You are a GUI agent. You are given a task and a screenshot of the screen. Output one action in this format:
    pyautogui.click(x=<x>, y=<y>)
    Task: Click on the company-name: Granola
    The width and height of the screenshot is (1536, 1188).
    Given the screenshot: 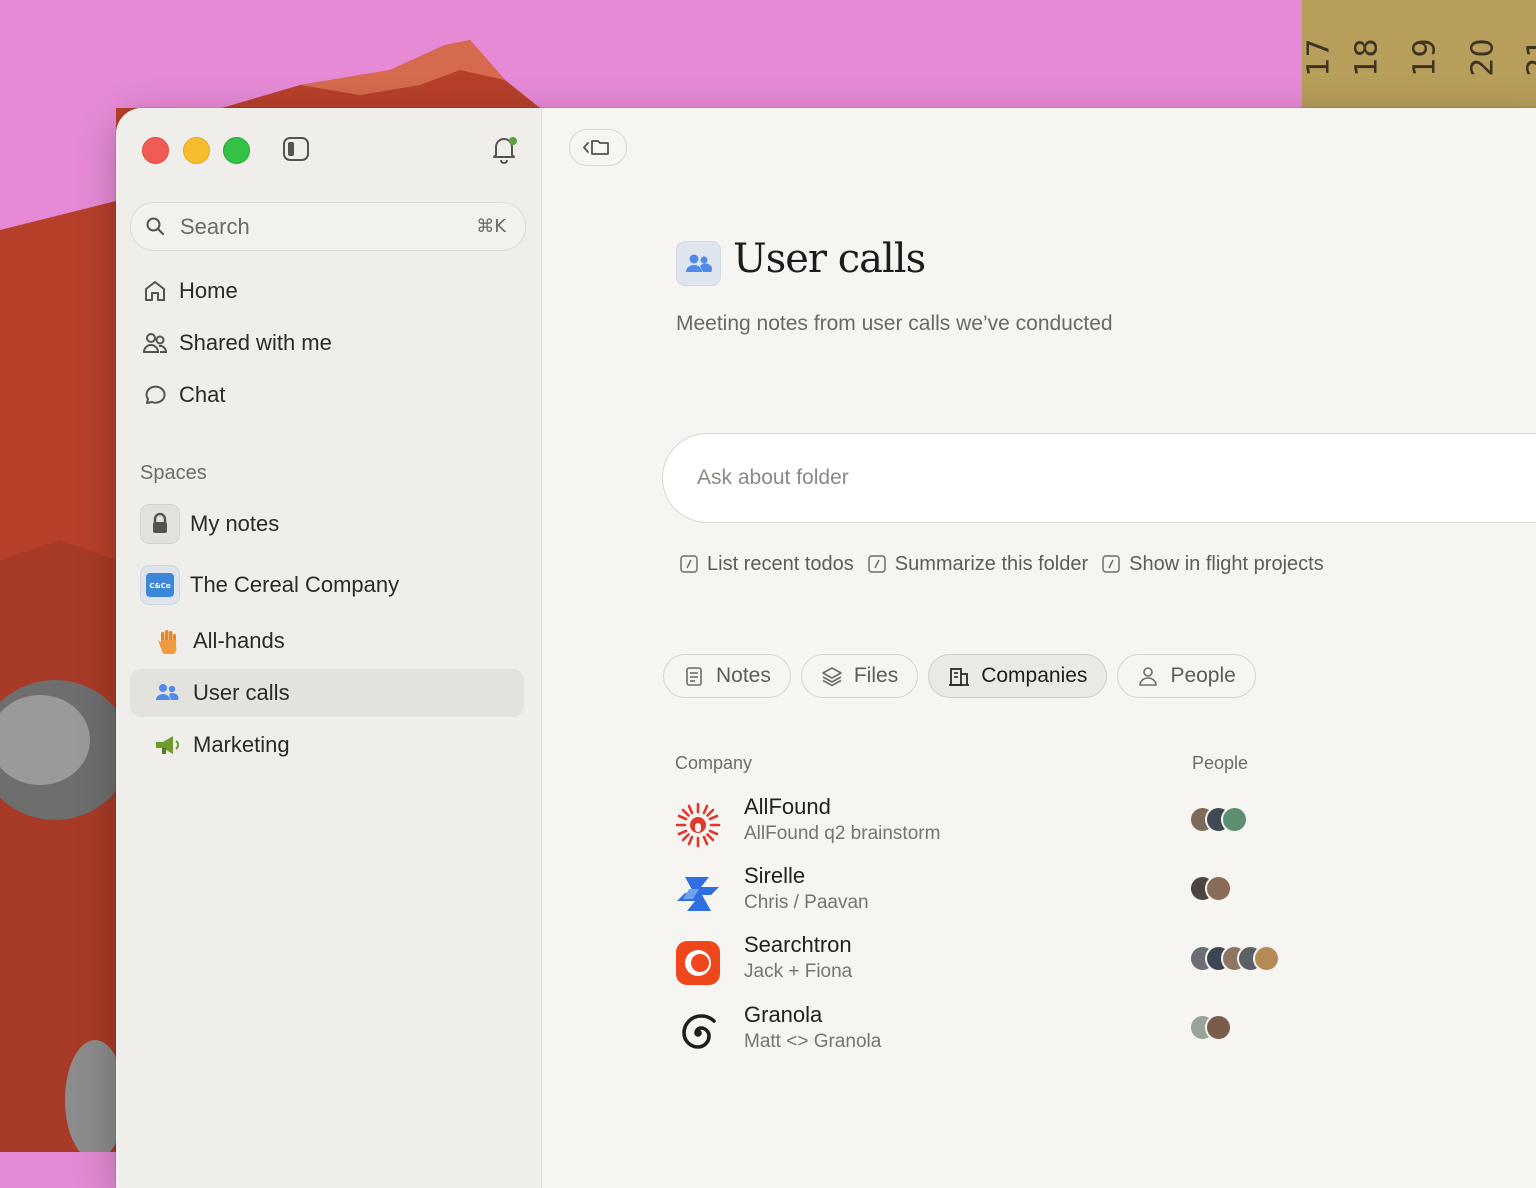 What is the action you would take?
    pyautogui.click(x=783, y=1014)
    